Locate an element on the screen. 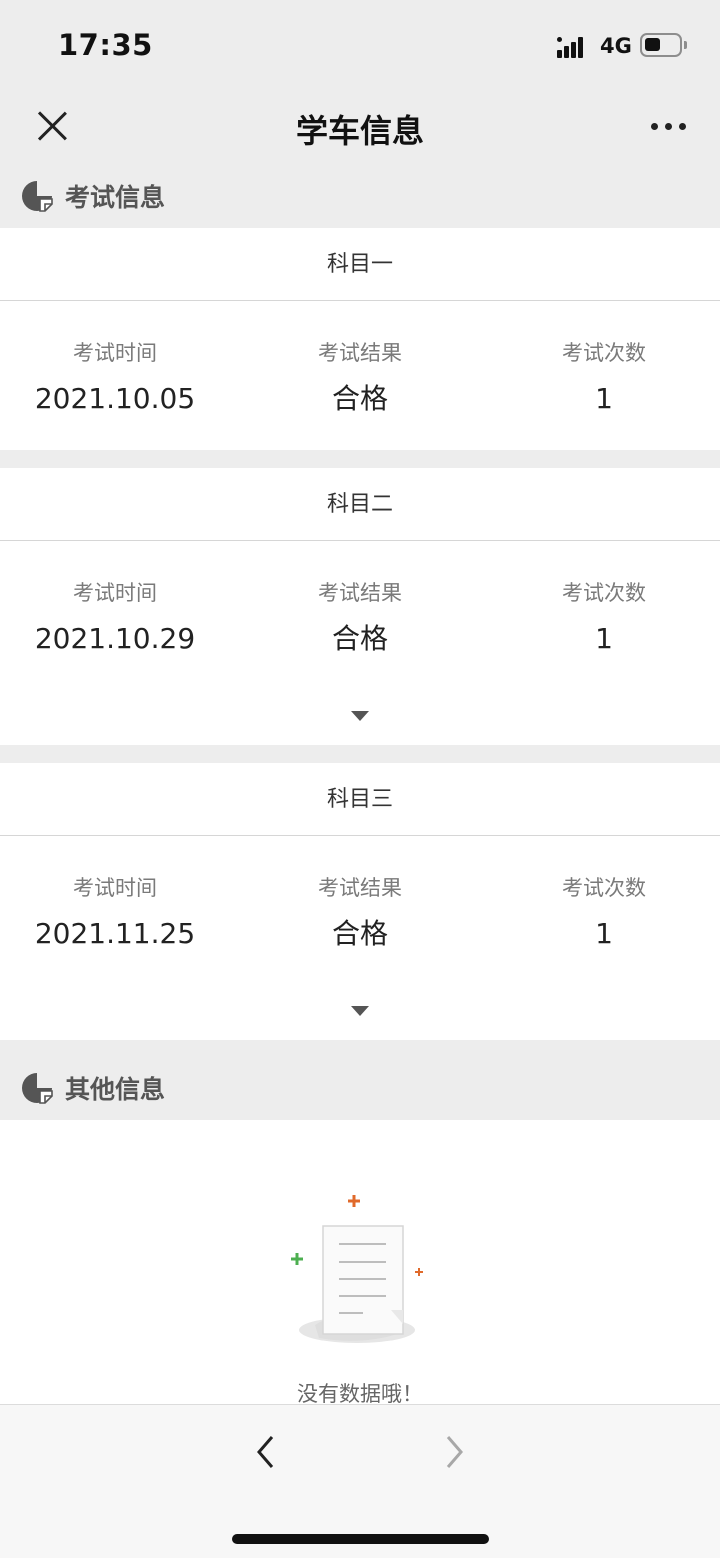  more-options-icon is located at coordinates (669, 126).